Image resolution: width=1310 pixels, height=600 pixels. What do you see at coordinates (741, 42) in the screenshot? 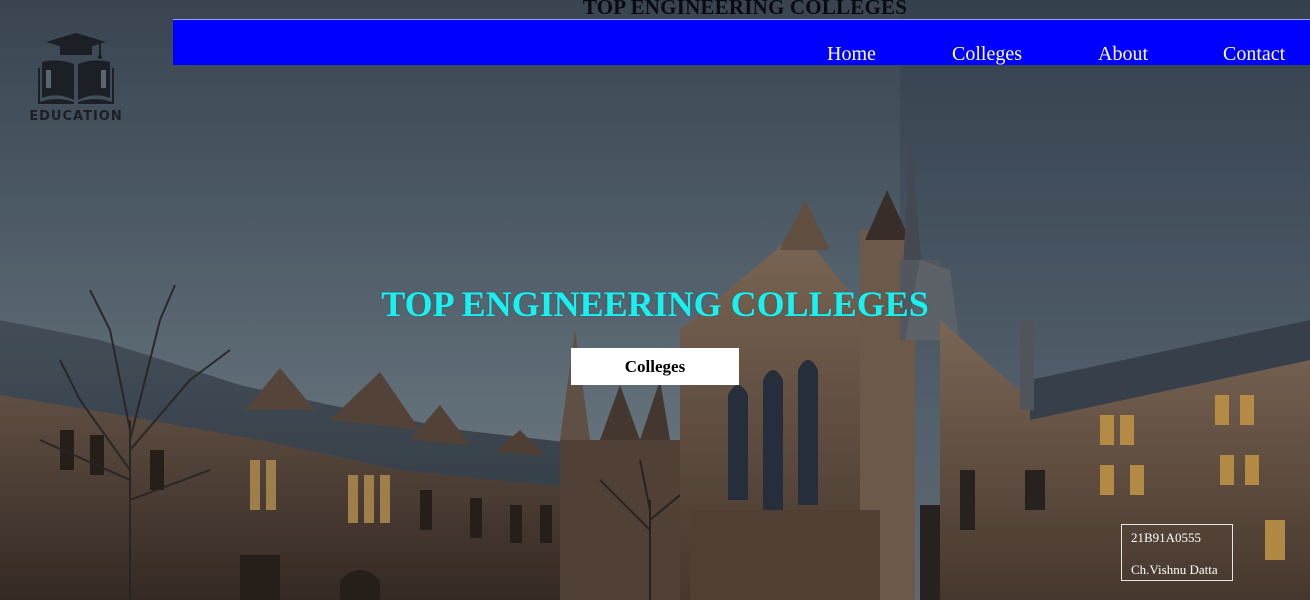
I see `top-navbar: Home Colleges About Contact` at bounding box center [741, 42].